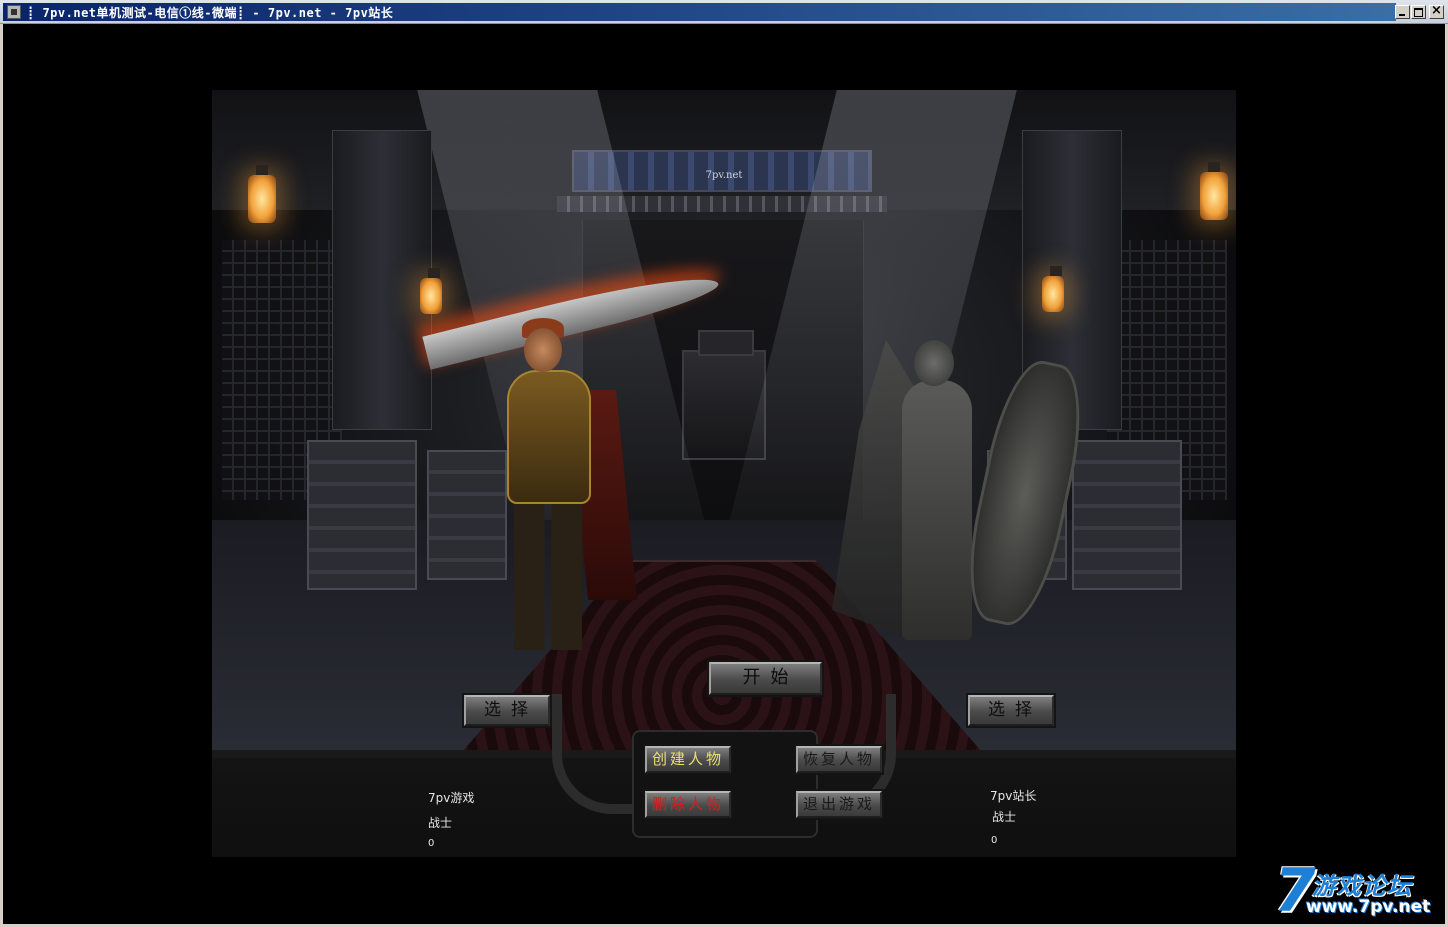 This screenshot has height=927, width=1448. Describe the element at coordinates (543, 350) in the screenshot. I see `warrior-head` at that location.